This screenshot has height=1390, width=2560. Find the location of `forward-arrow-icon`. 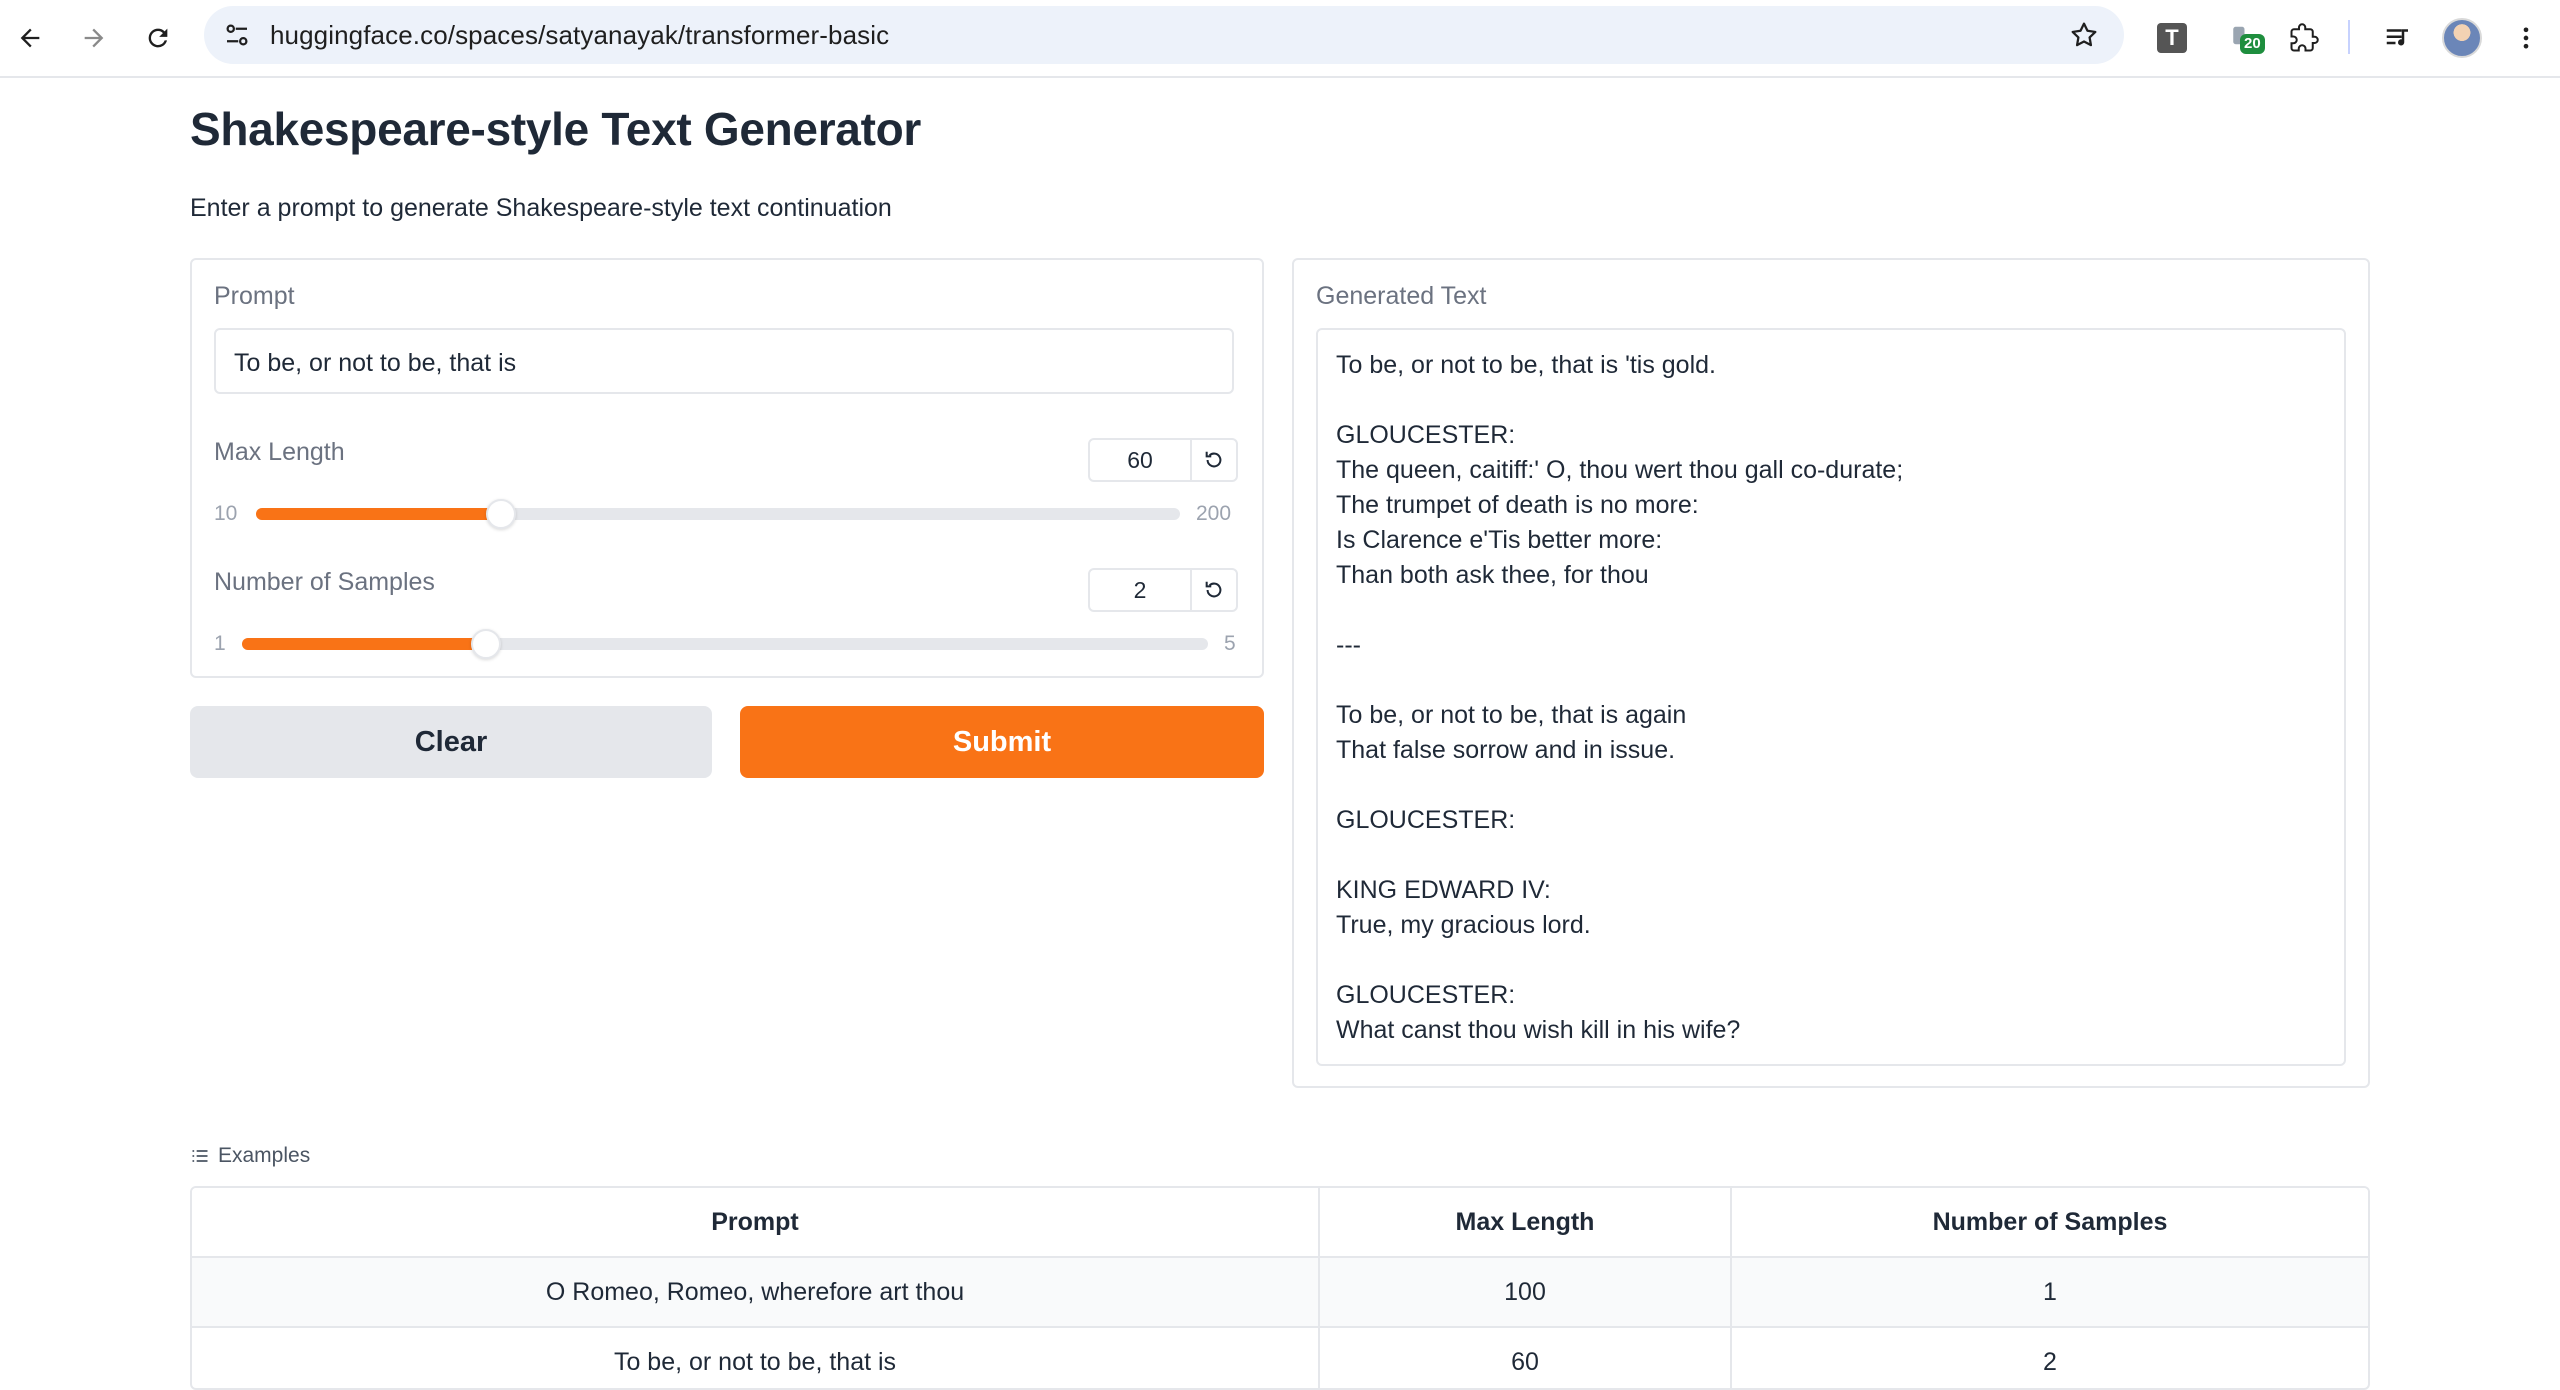

forward-arrow-icon is located at coordinates (94, 38).